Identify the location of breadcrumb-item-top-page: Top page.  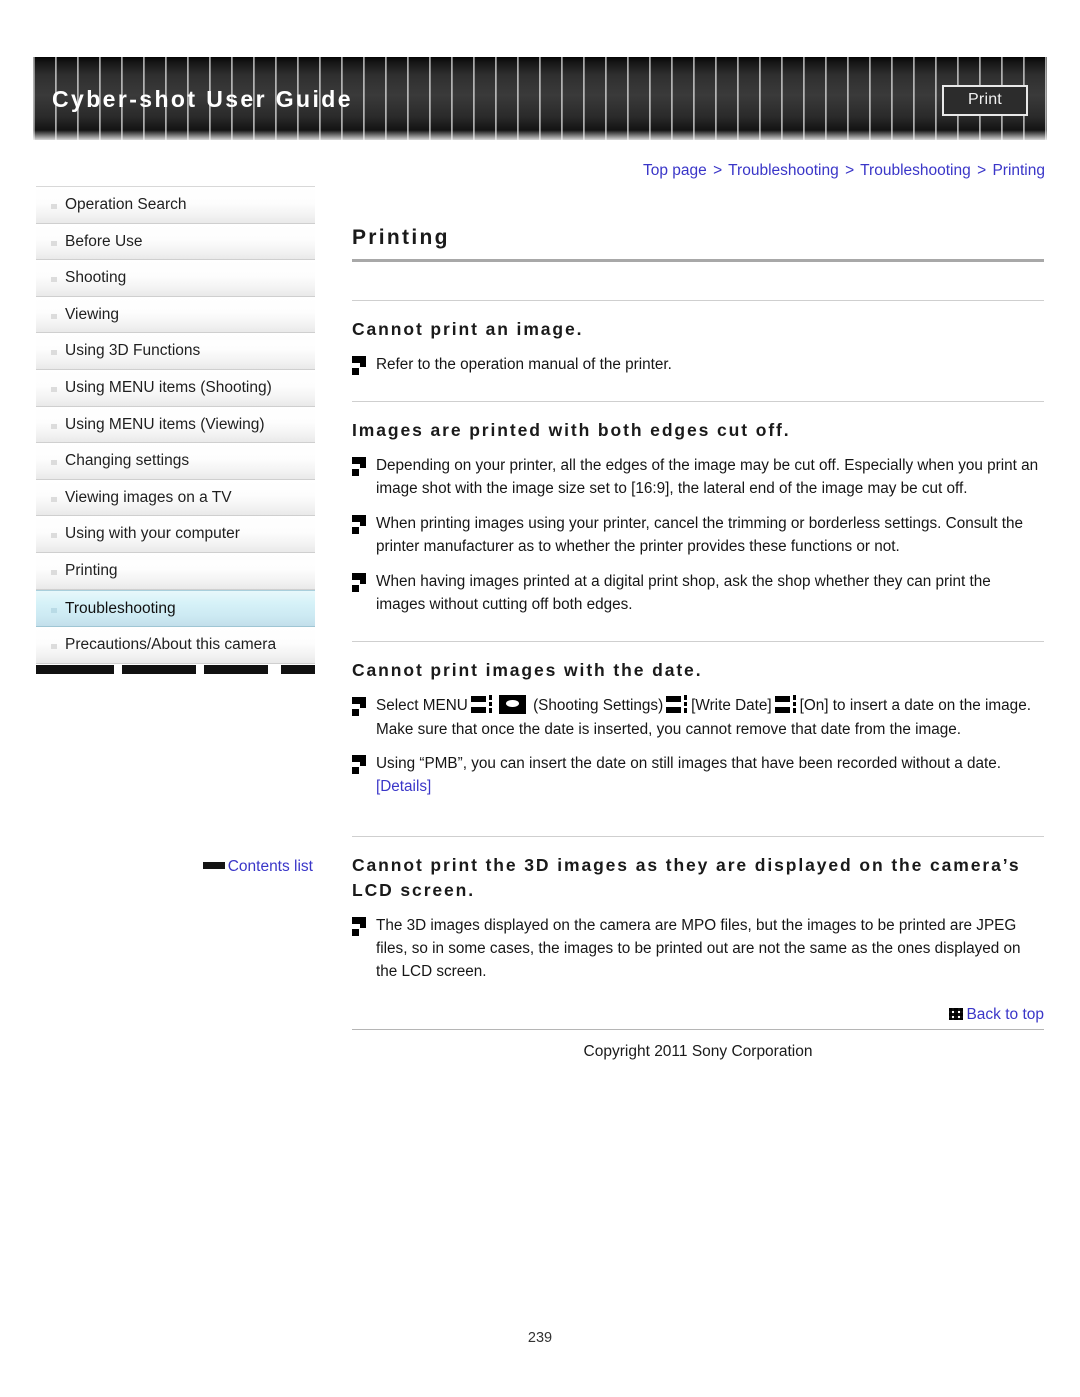
(675, 170).